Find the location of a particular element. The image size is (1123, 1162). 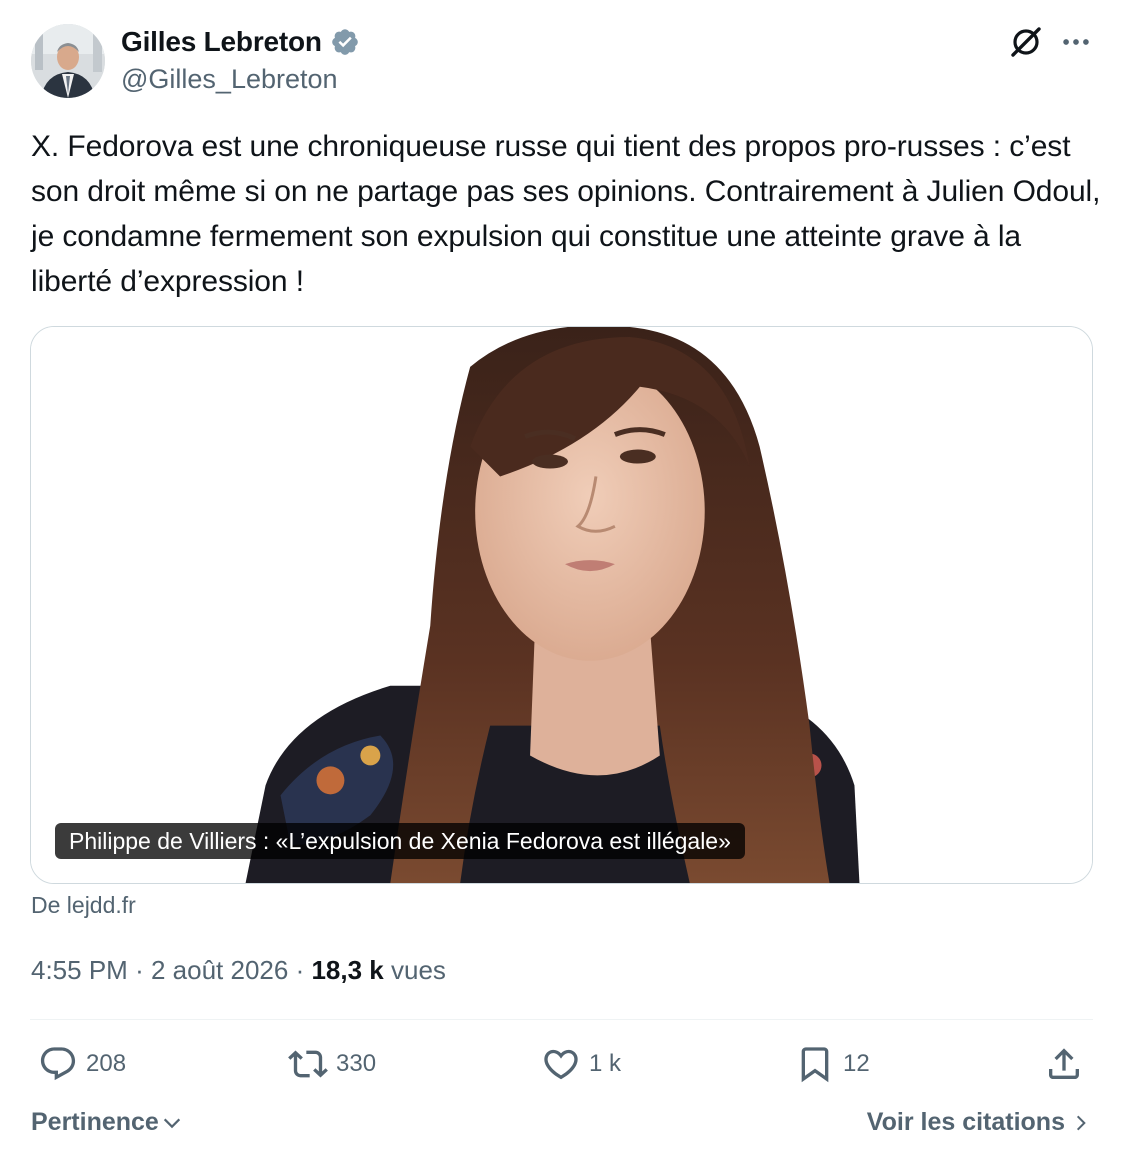

bookmark-count: 12 is located at coordinates (856, 1063).